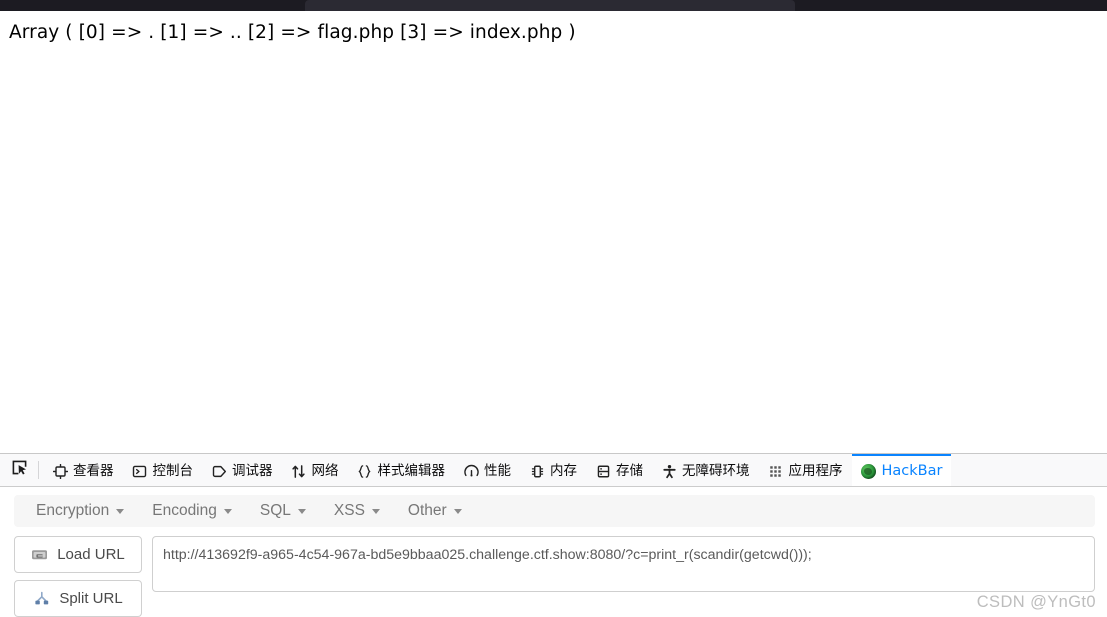 Image resolution: width=1107 pixels, height=617 pixels. What do you see at coordinates (869, 471) in the screenshot?
I see `hackbar-globe-icon` at bounding box center [869, 471].